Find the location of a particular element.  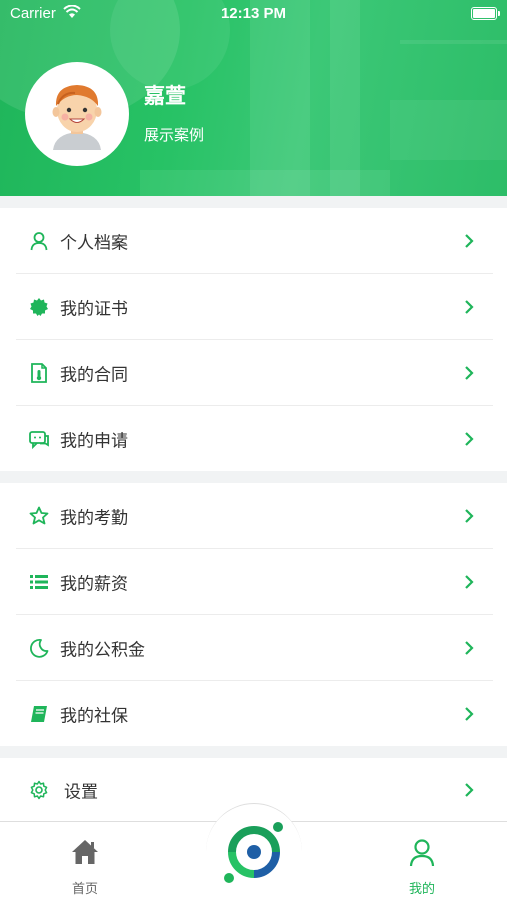

gear-icon is located at coordinates (39, 790).